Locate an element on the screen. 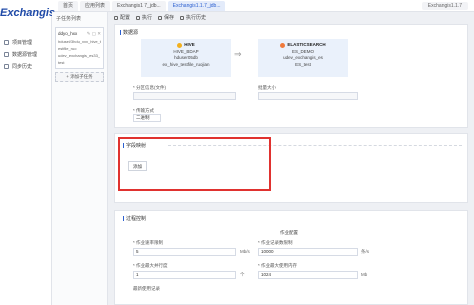 This screenshot has width=474, height=305. parallelism-input: 1 is located at coordinates (184, 275).